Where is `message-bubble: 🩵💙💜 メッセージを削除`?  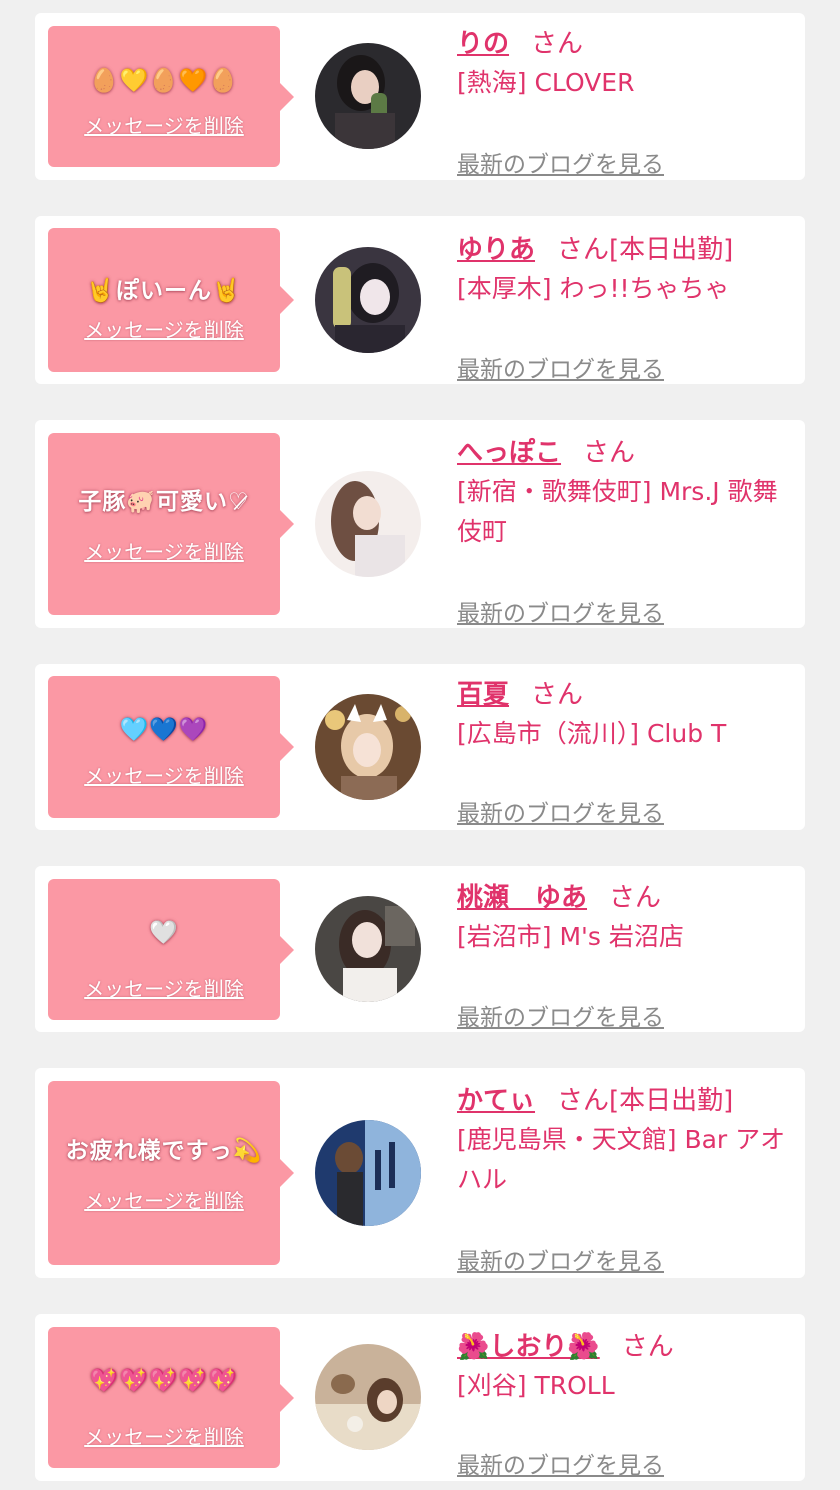
message-bubble: 🩵💙💜 メッセージを削除 is located at coordinates (171, 747).